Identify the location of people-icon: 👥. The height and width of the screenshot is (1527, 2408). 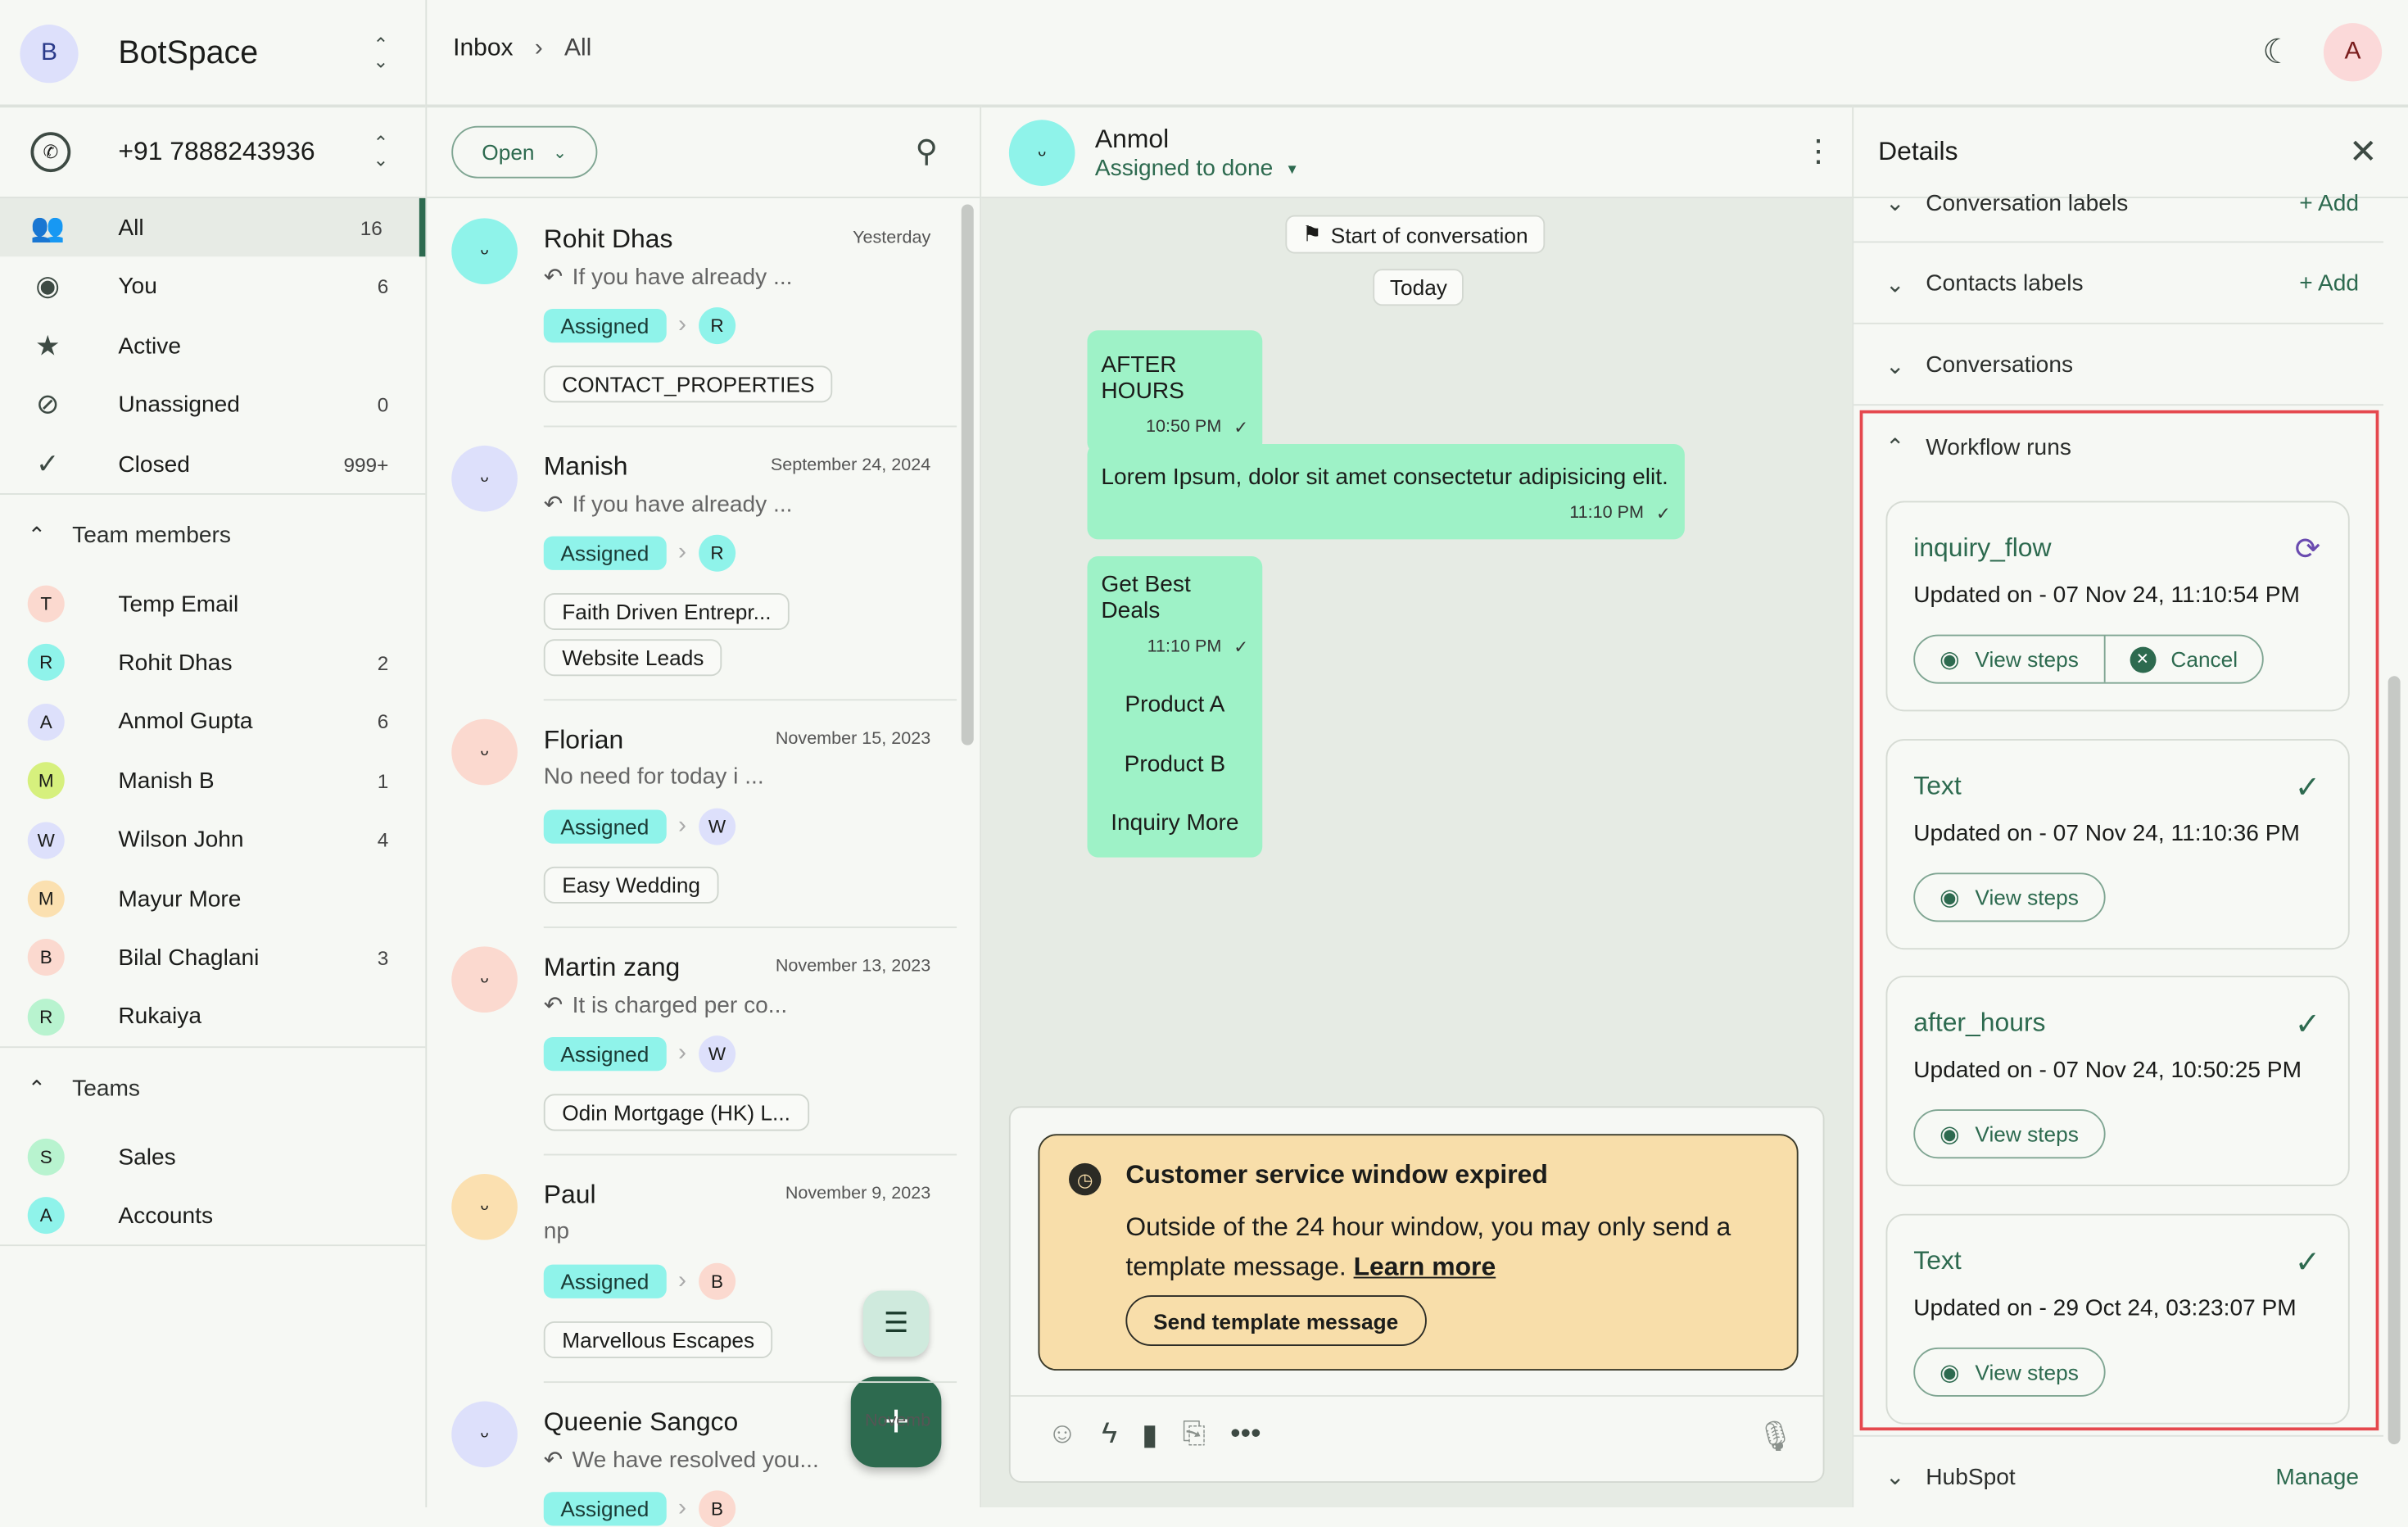
(48, 226).